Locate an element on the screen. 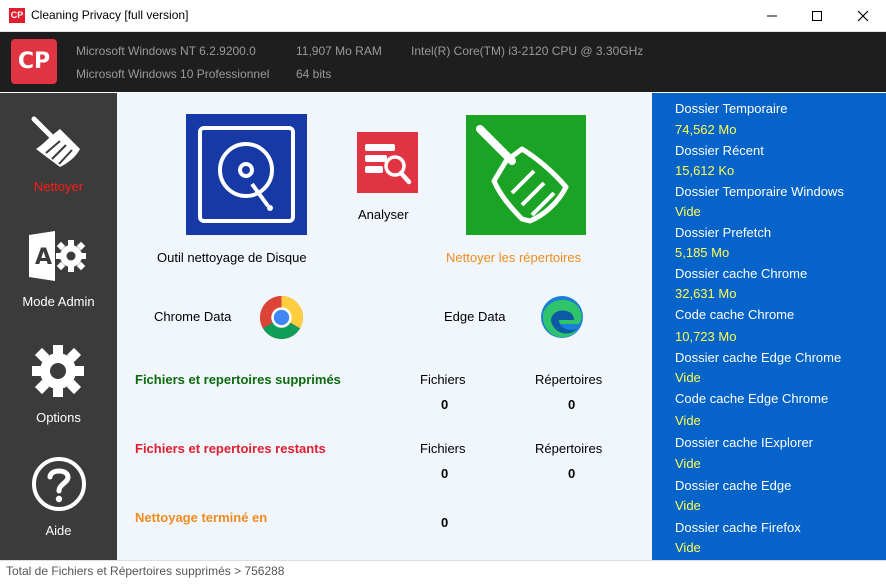  os-name: Microsoft Windows 10 Professionnel is located at coordinates (173, 74).